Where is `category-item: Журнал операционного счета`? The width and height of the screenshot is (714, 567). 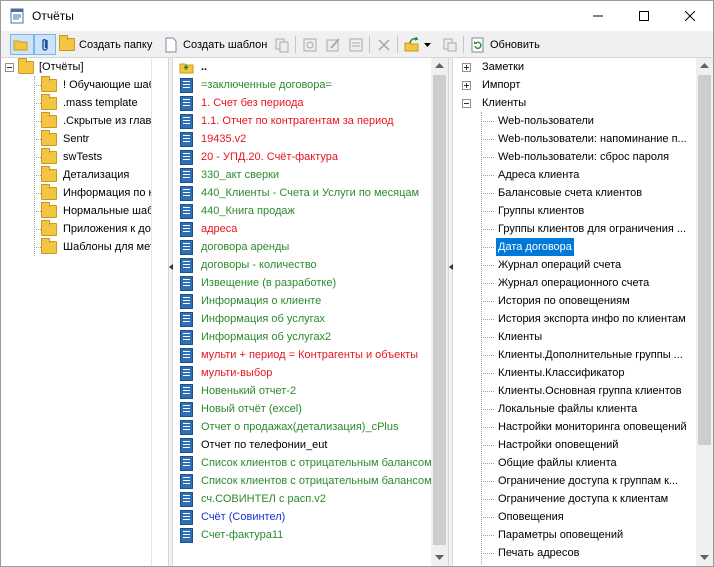
category-item: Журнал операционного счета is located at coordinates (595, 283).